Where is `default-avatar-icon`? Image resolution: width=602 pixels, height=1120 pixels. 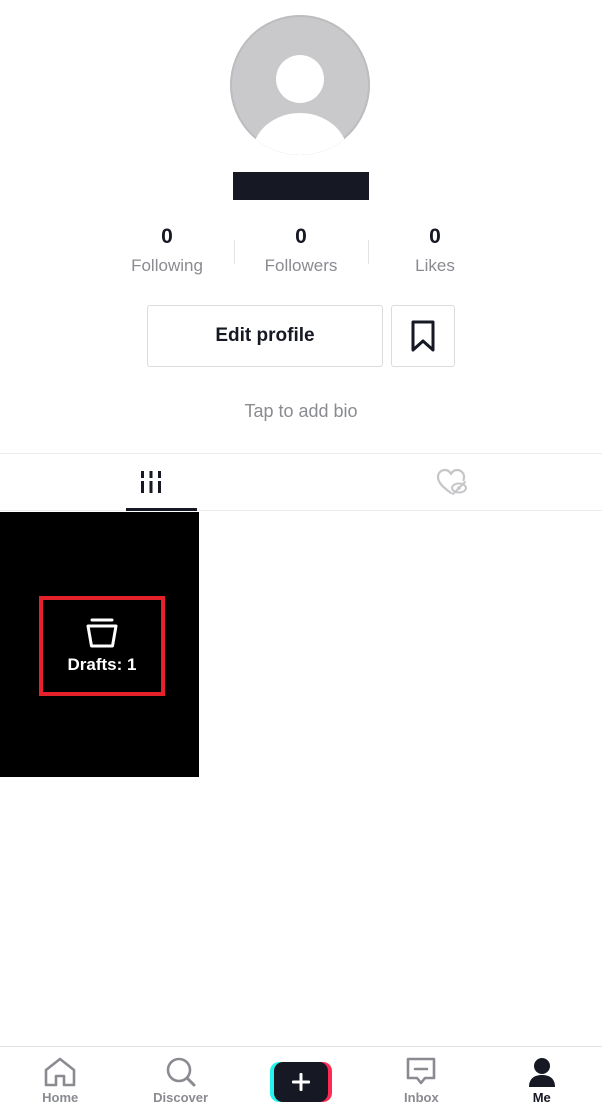 default-avatar-icon is located at coordinates (300, 85).